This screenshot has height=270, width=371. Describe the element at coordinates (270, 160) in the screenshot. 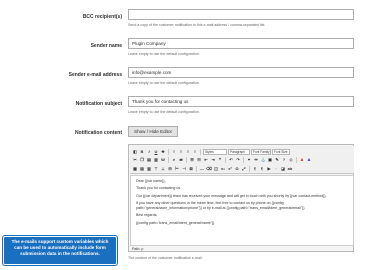

I see `image-icon: ▣` at that location.